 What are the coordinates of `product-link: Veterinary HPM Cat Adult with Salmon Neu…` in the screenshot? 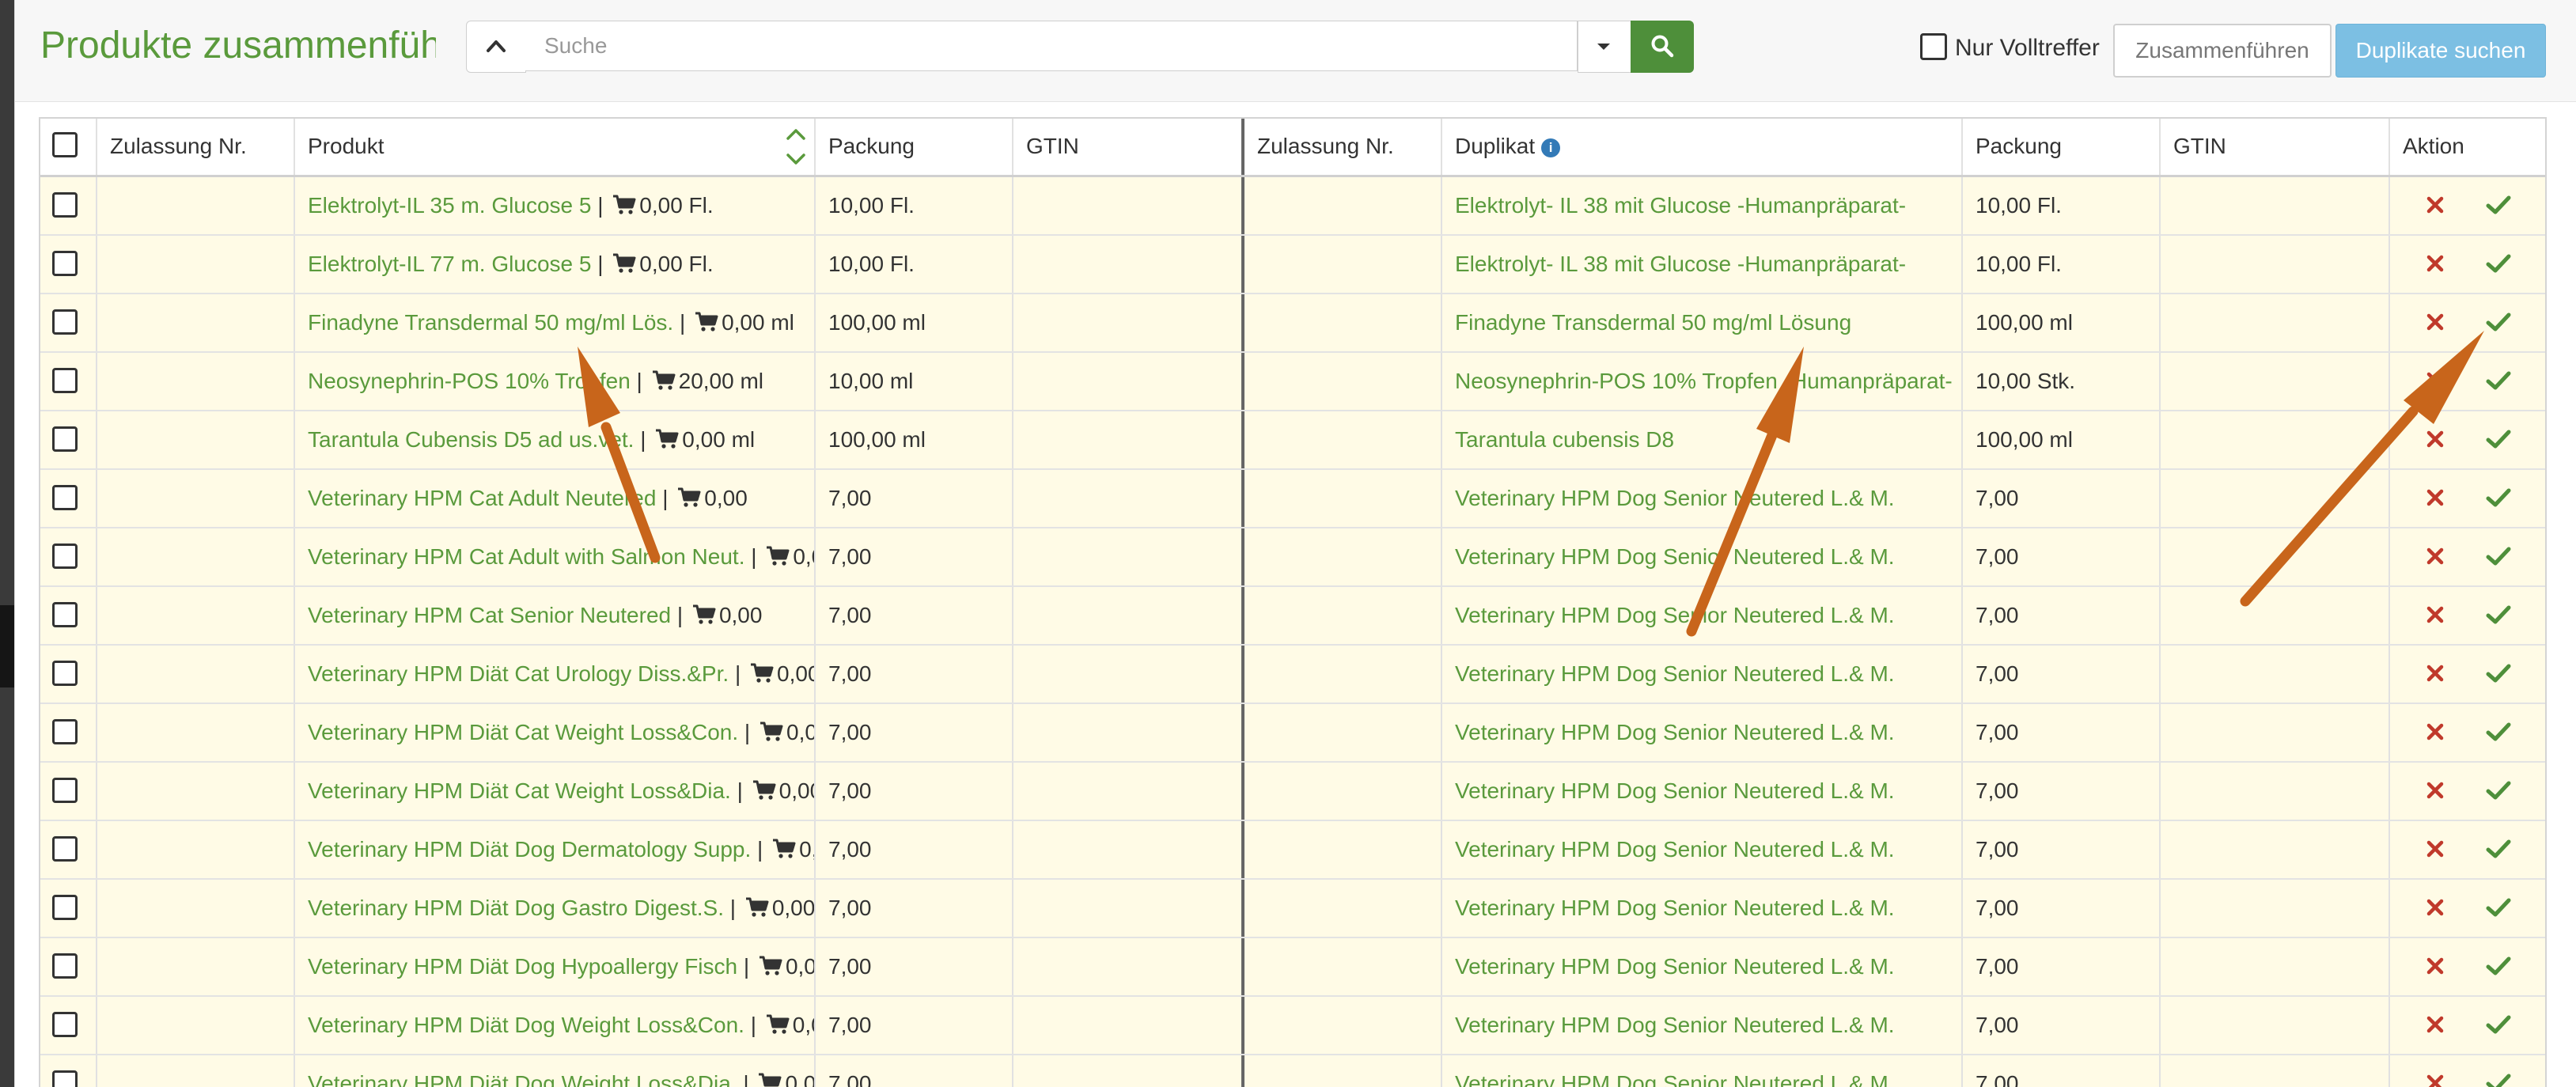 It's located at (526, 556).